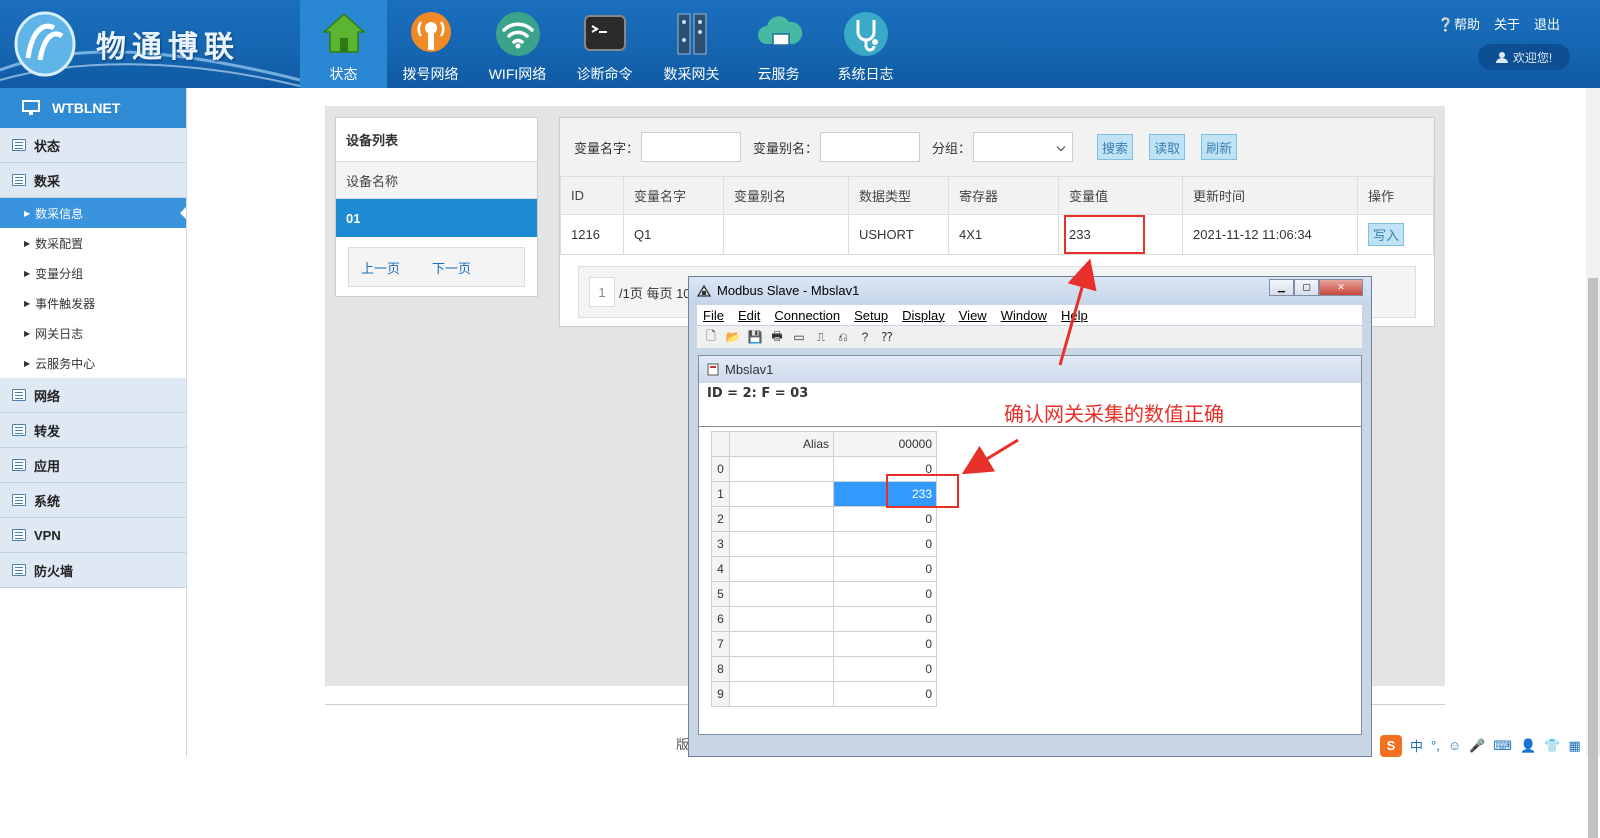 This screenshot has width=1600, height=838. What do you see at coordinates (655, 293) in the screenshot?
I see `page-info: /1页 每页 10` at bounding box center [655, 293].